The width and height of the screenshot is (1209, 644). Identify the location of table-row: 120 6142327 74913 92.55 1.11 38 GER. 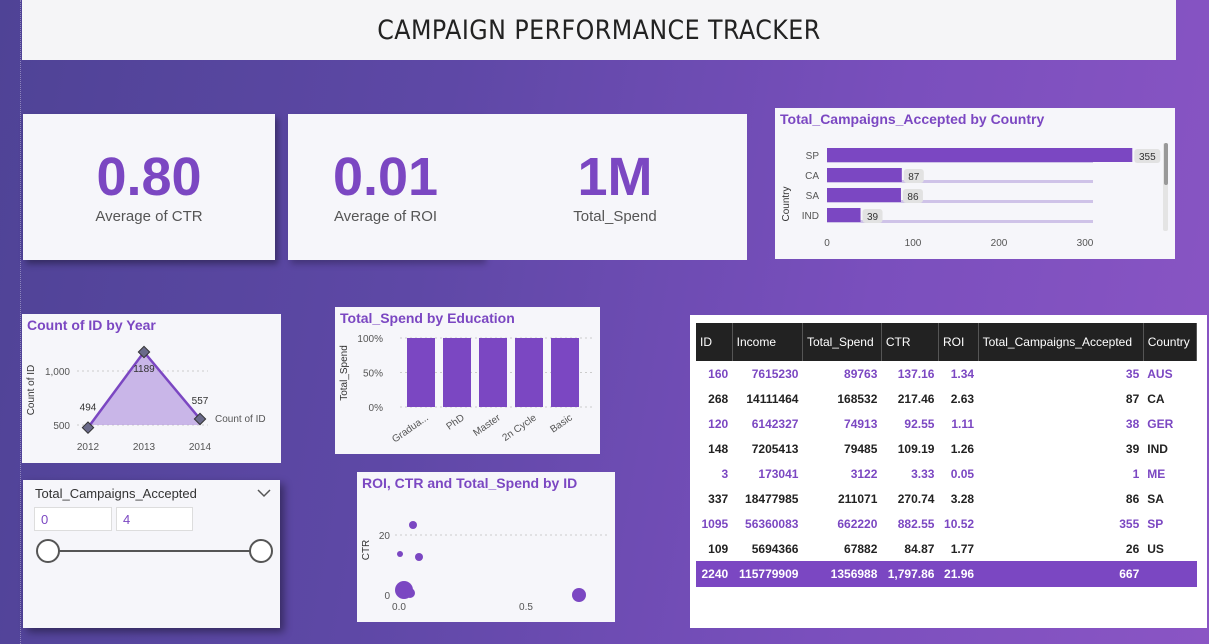
(946, 423).